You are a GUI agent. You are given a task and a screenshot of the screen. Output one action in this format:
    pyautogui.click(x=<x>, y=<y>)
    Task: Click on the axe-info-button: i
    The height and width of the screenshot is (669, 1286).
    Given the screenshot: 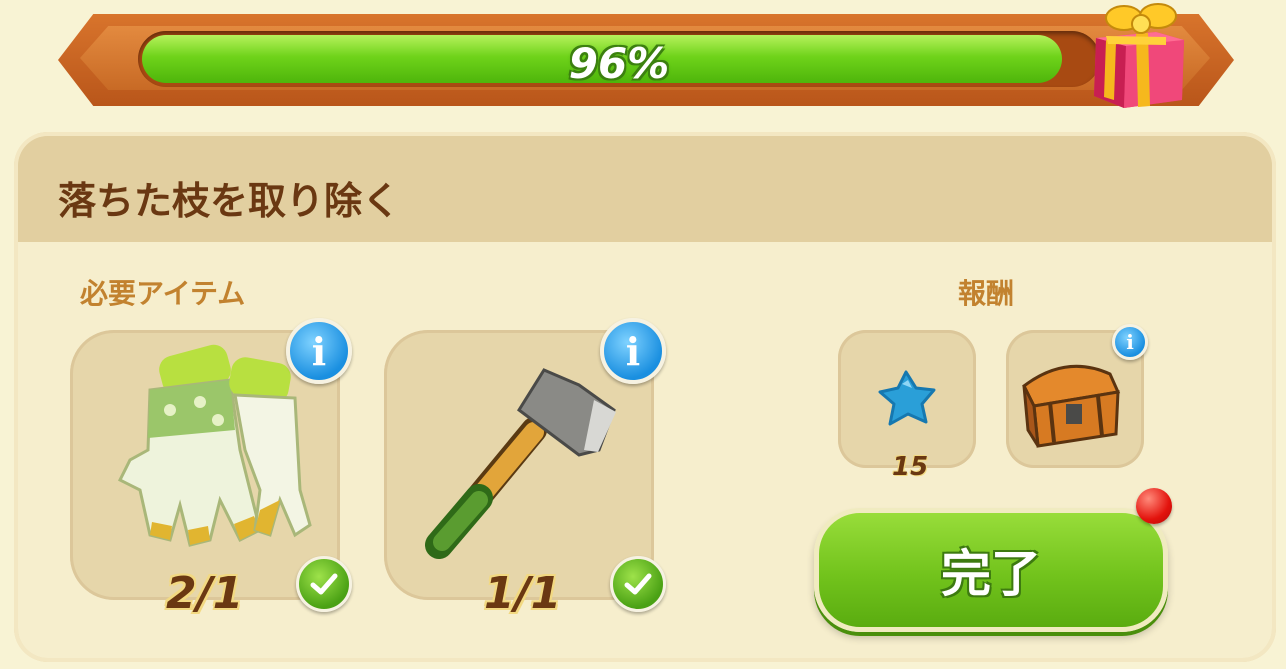 What is the action you would take?
    pyautogui.click(x=633, y=351)
    